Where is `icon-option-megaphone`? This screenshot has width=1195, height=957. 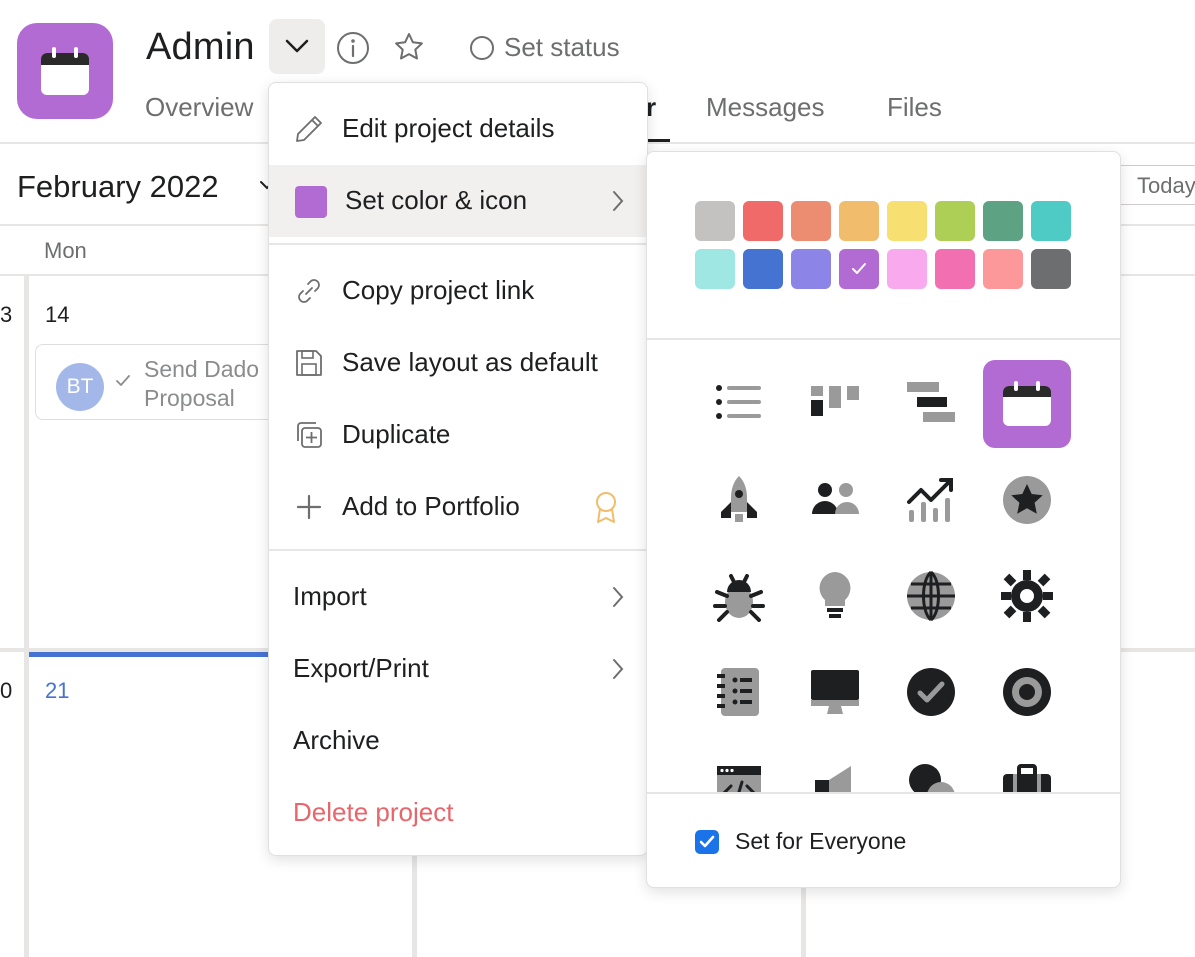 icon-option-megaphone is located at coordinates (835, 768).